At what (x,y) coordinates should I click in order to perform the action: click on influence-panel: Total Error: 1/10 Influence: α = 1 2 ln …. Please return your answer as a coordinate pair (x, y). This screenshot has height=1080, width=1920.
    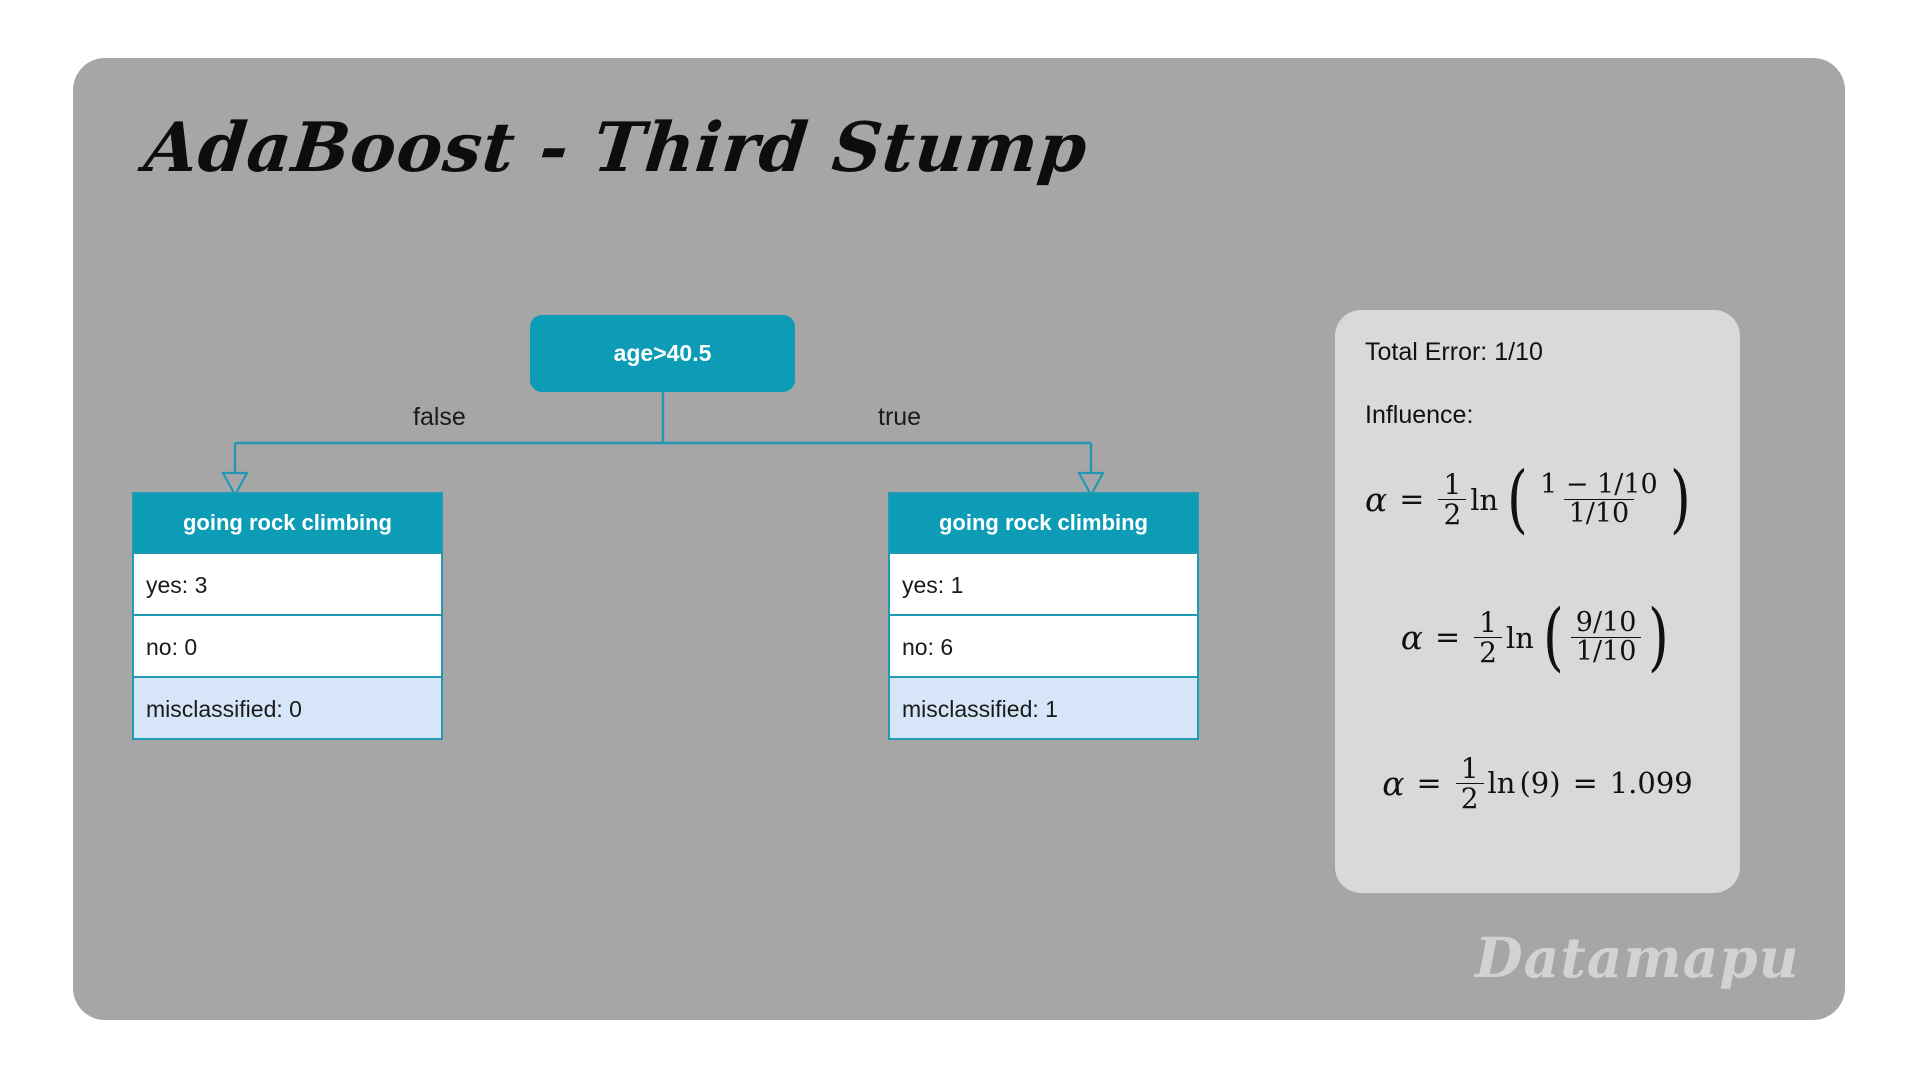
    Looking at the image, I should click on (1537, 601).